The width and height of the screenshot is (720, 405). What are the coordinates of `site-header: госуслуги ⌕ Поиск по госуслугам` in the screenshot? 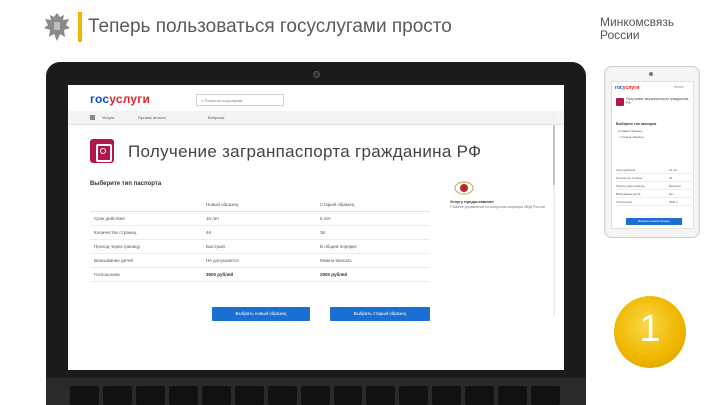 It's located at (316, 98).